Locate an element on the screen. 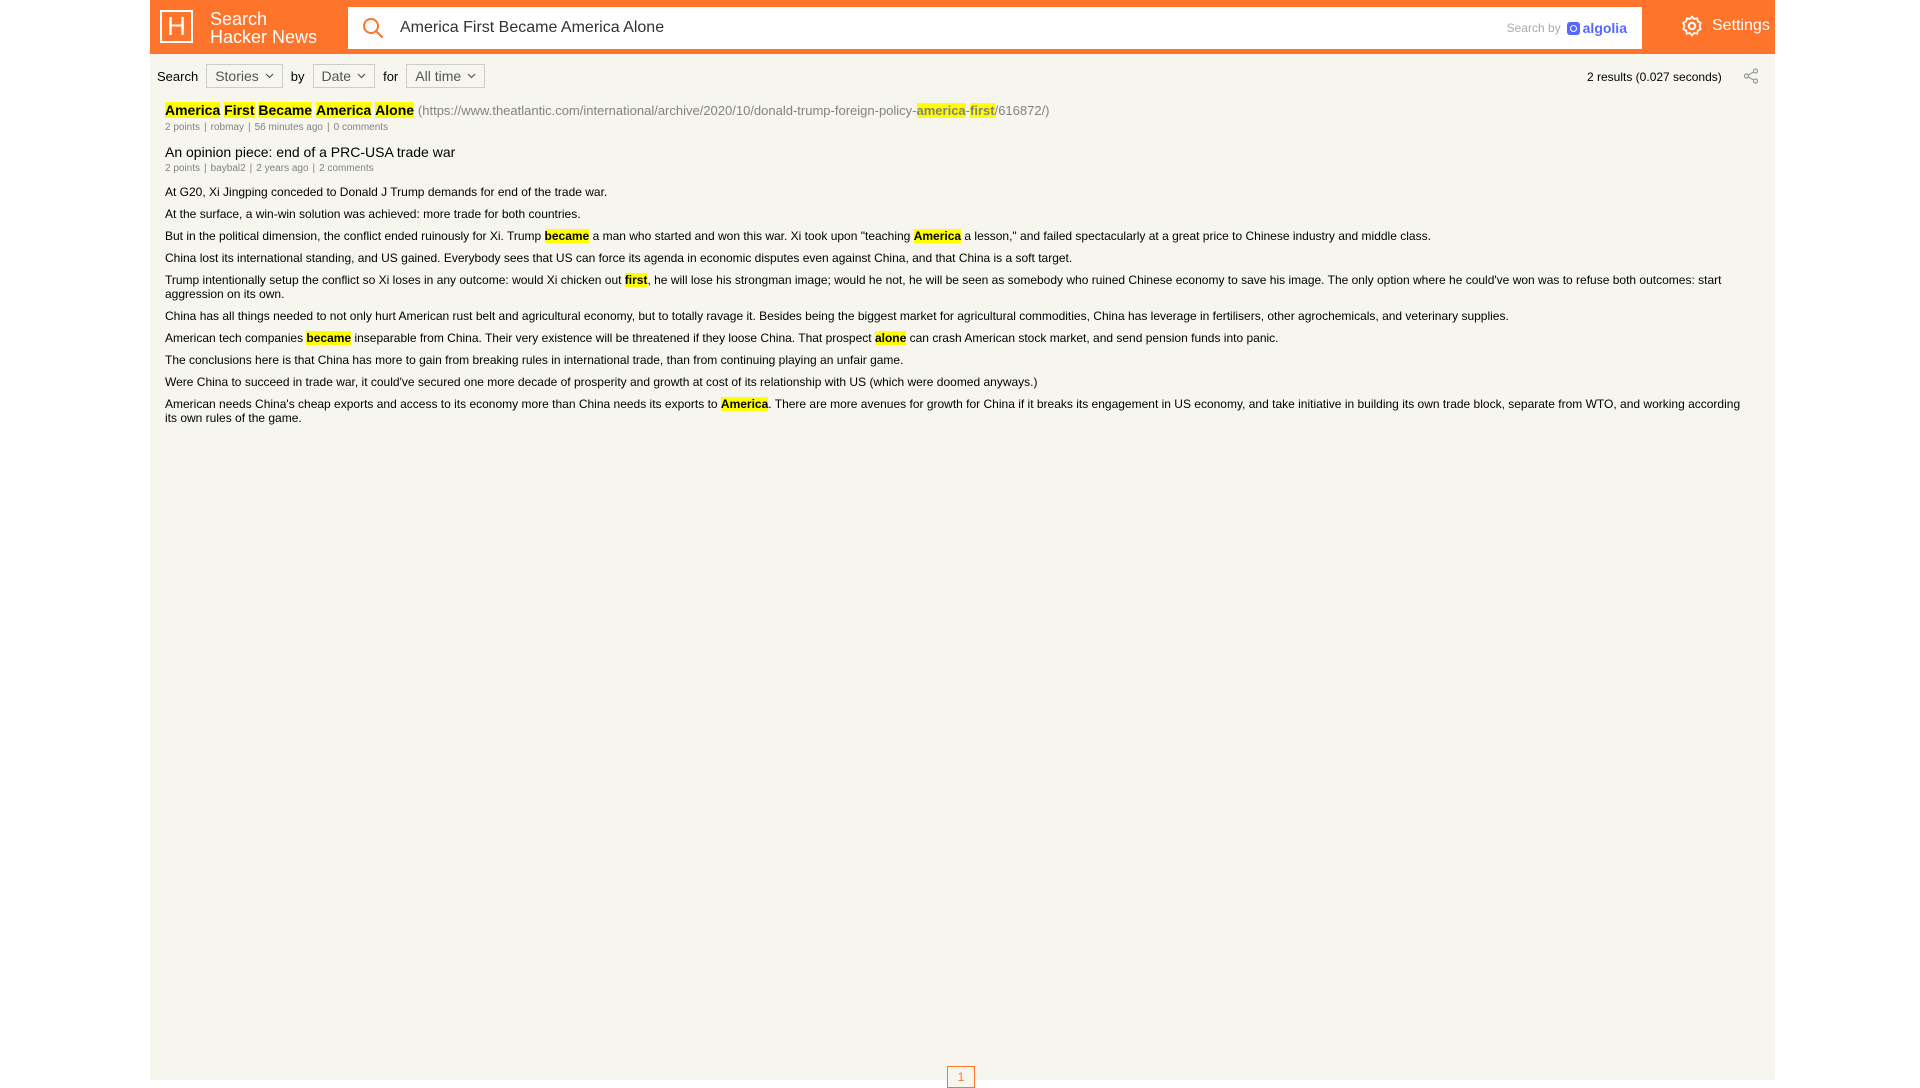 The image size is (1920, 1088). filter-bar: Search Stories by Date for All time is located at coordinates (325, 76).